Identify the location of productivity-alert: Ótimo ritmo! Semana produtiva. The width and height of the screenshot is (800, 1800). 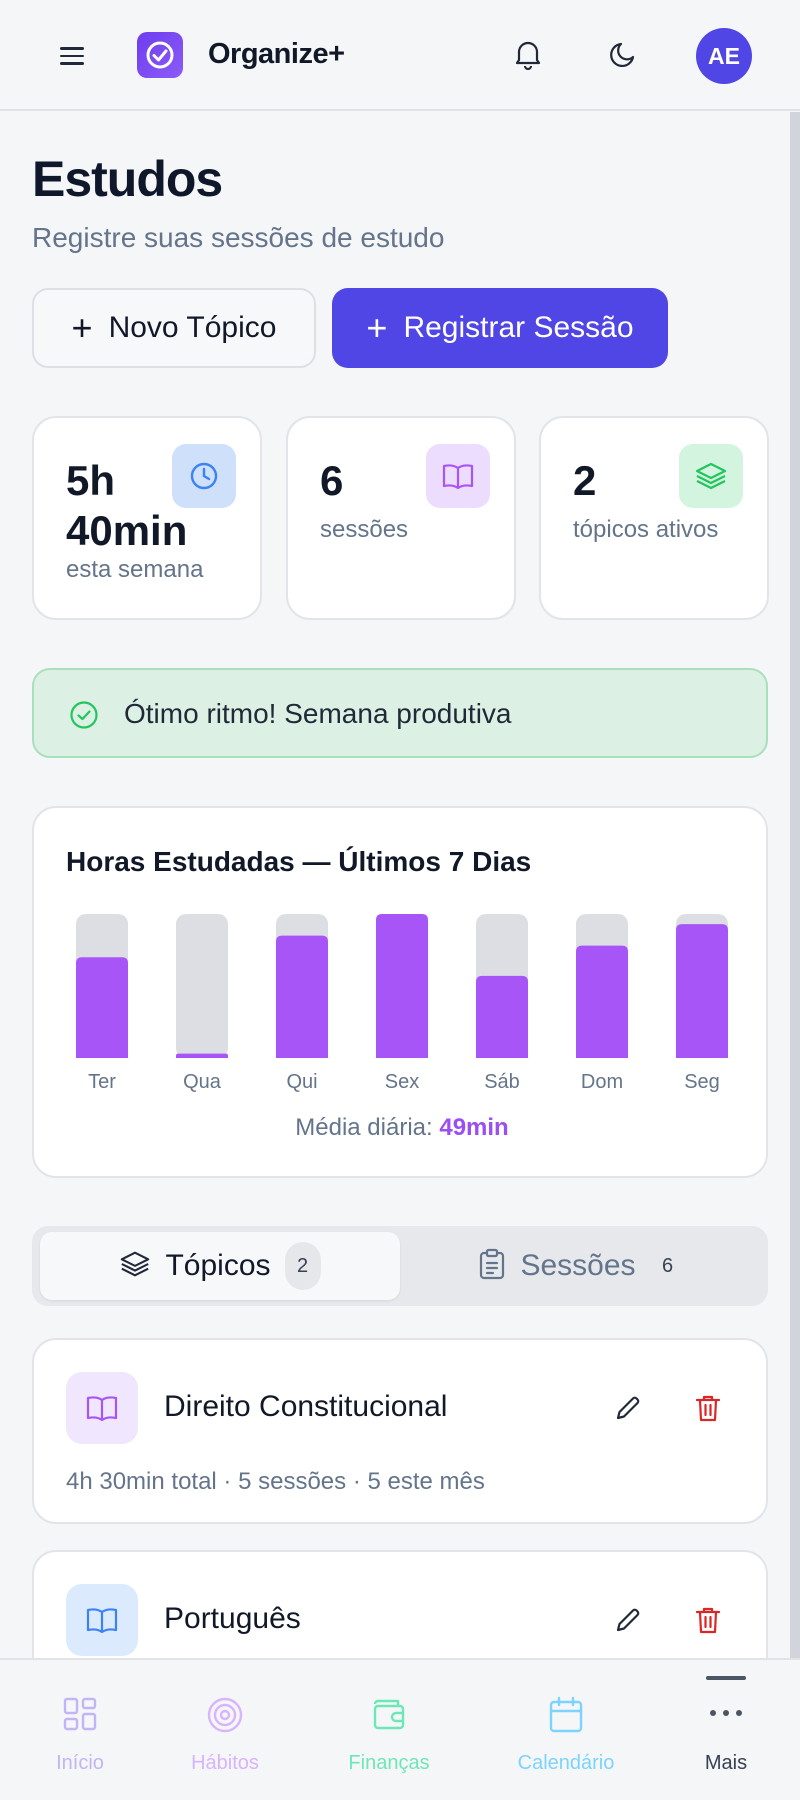
(400, 713).